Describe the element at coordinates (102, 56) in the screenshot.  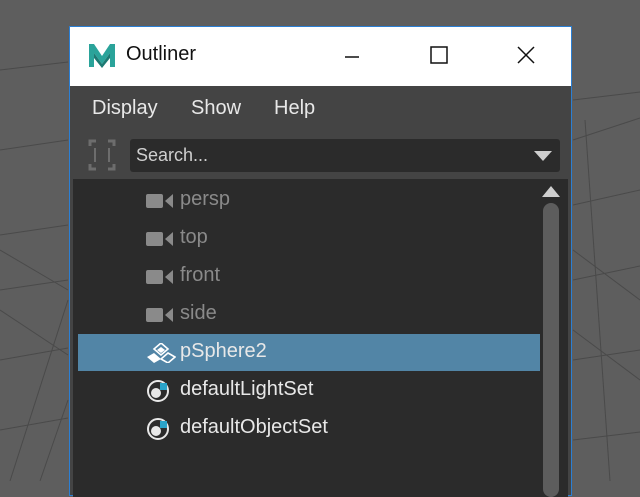
I see `maya-logo-icon` at that location.